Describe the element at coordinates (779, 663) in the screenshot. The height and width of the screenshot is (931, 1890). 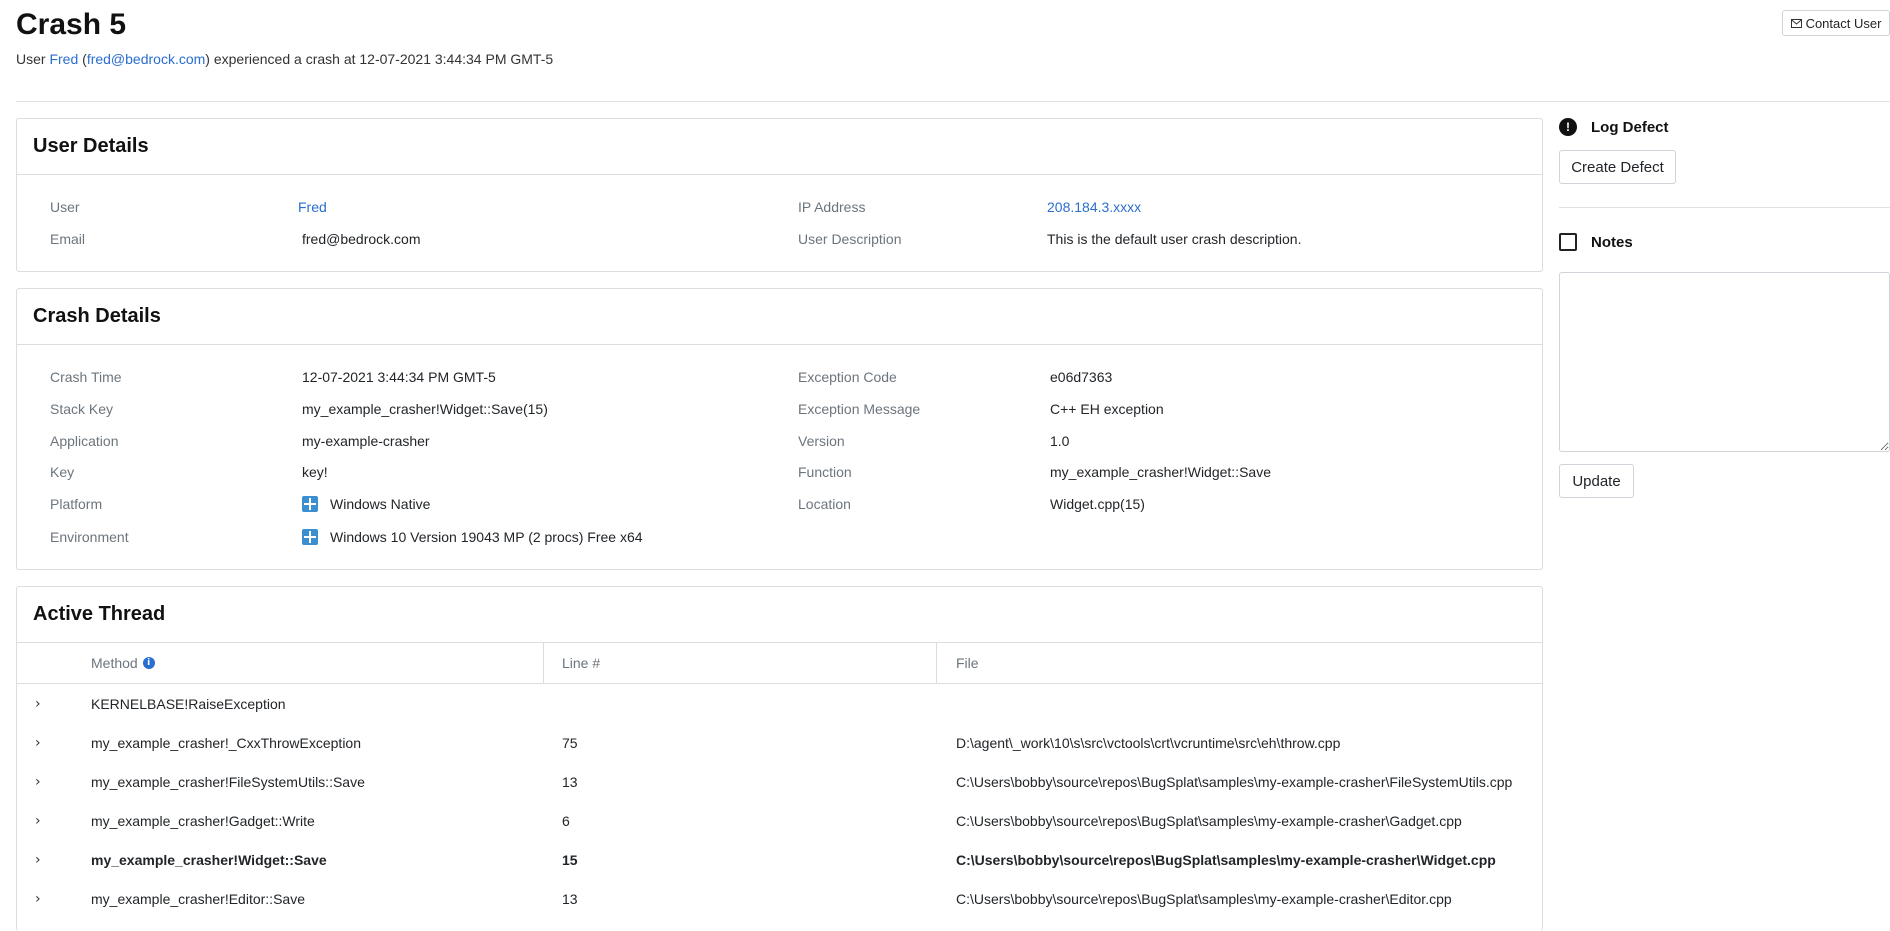
I see `thread-table-header: Method i Line # File` at that location.